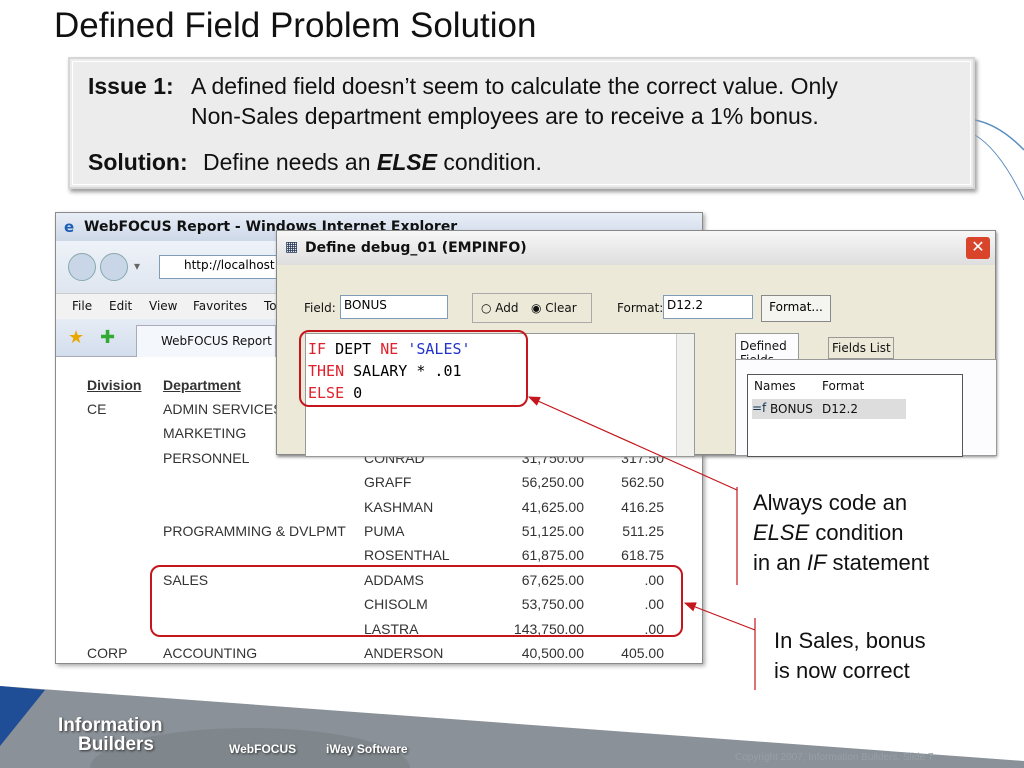 Image resolution: width=1024 pixels, height=768 pixels. Describe the element at coordinates (850, 655) in the screenshot. I see `callout-sales: In Sales, bonus is now correct` at that location.